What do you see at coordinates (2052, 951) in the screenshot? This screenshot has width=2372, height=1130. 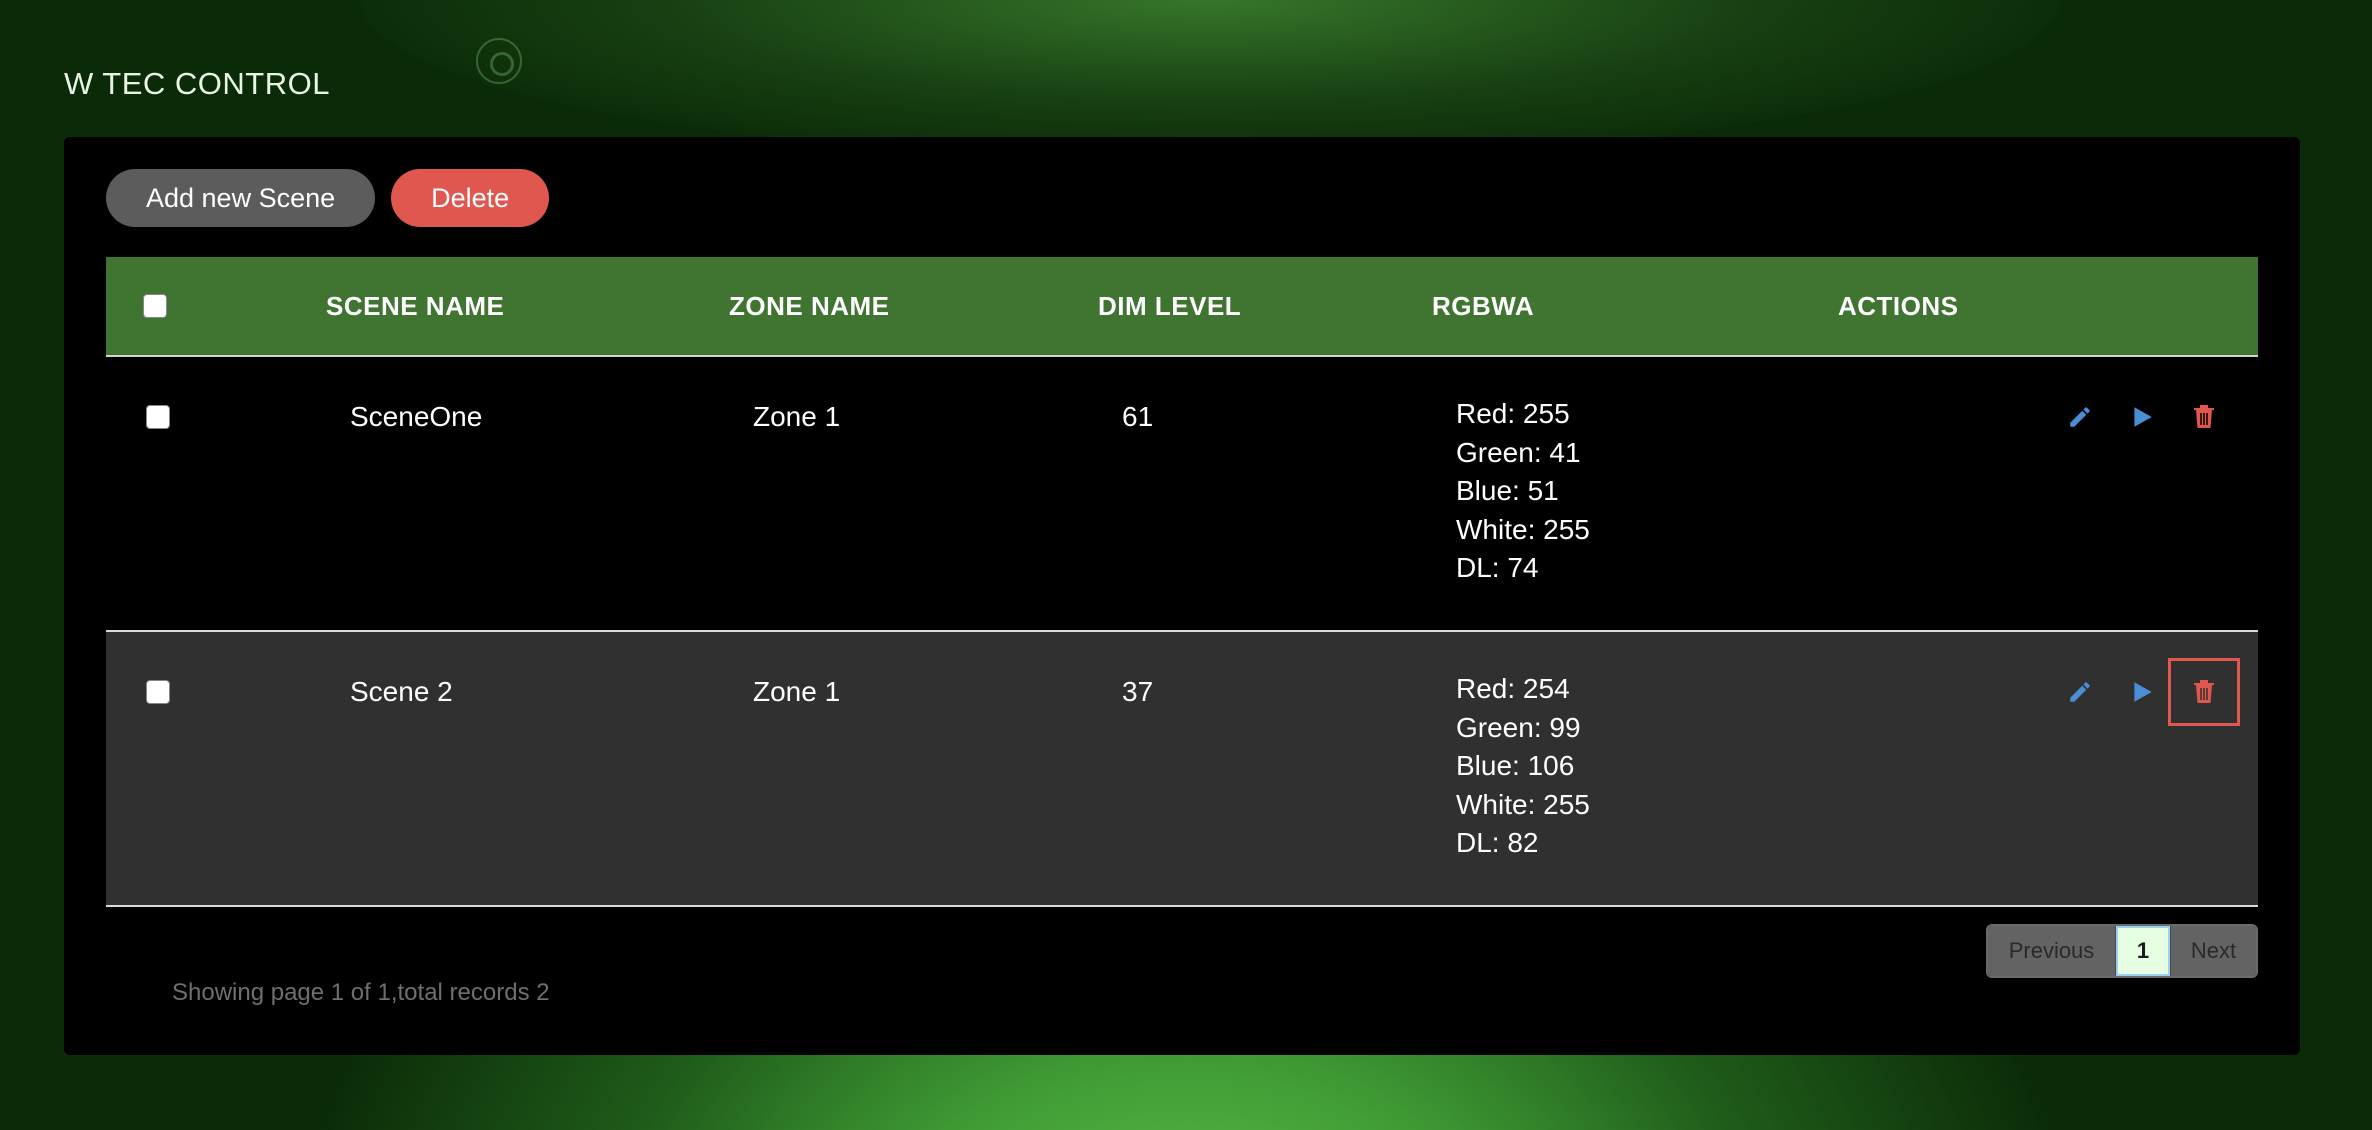 I see `previous-page-button: Previous` at bounding box center [2052, 951].